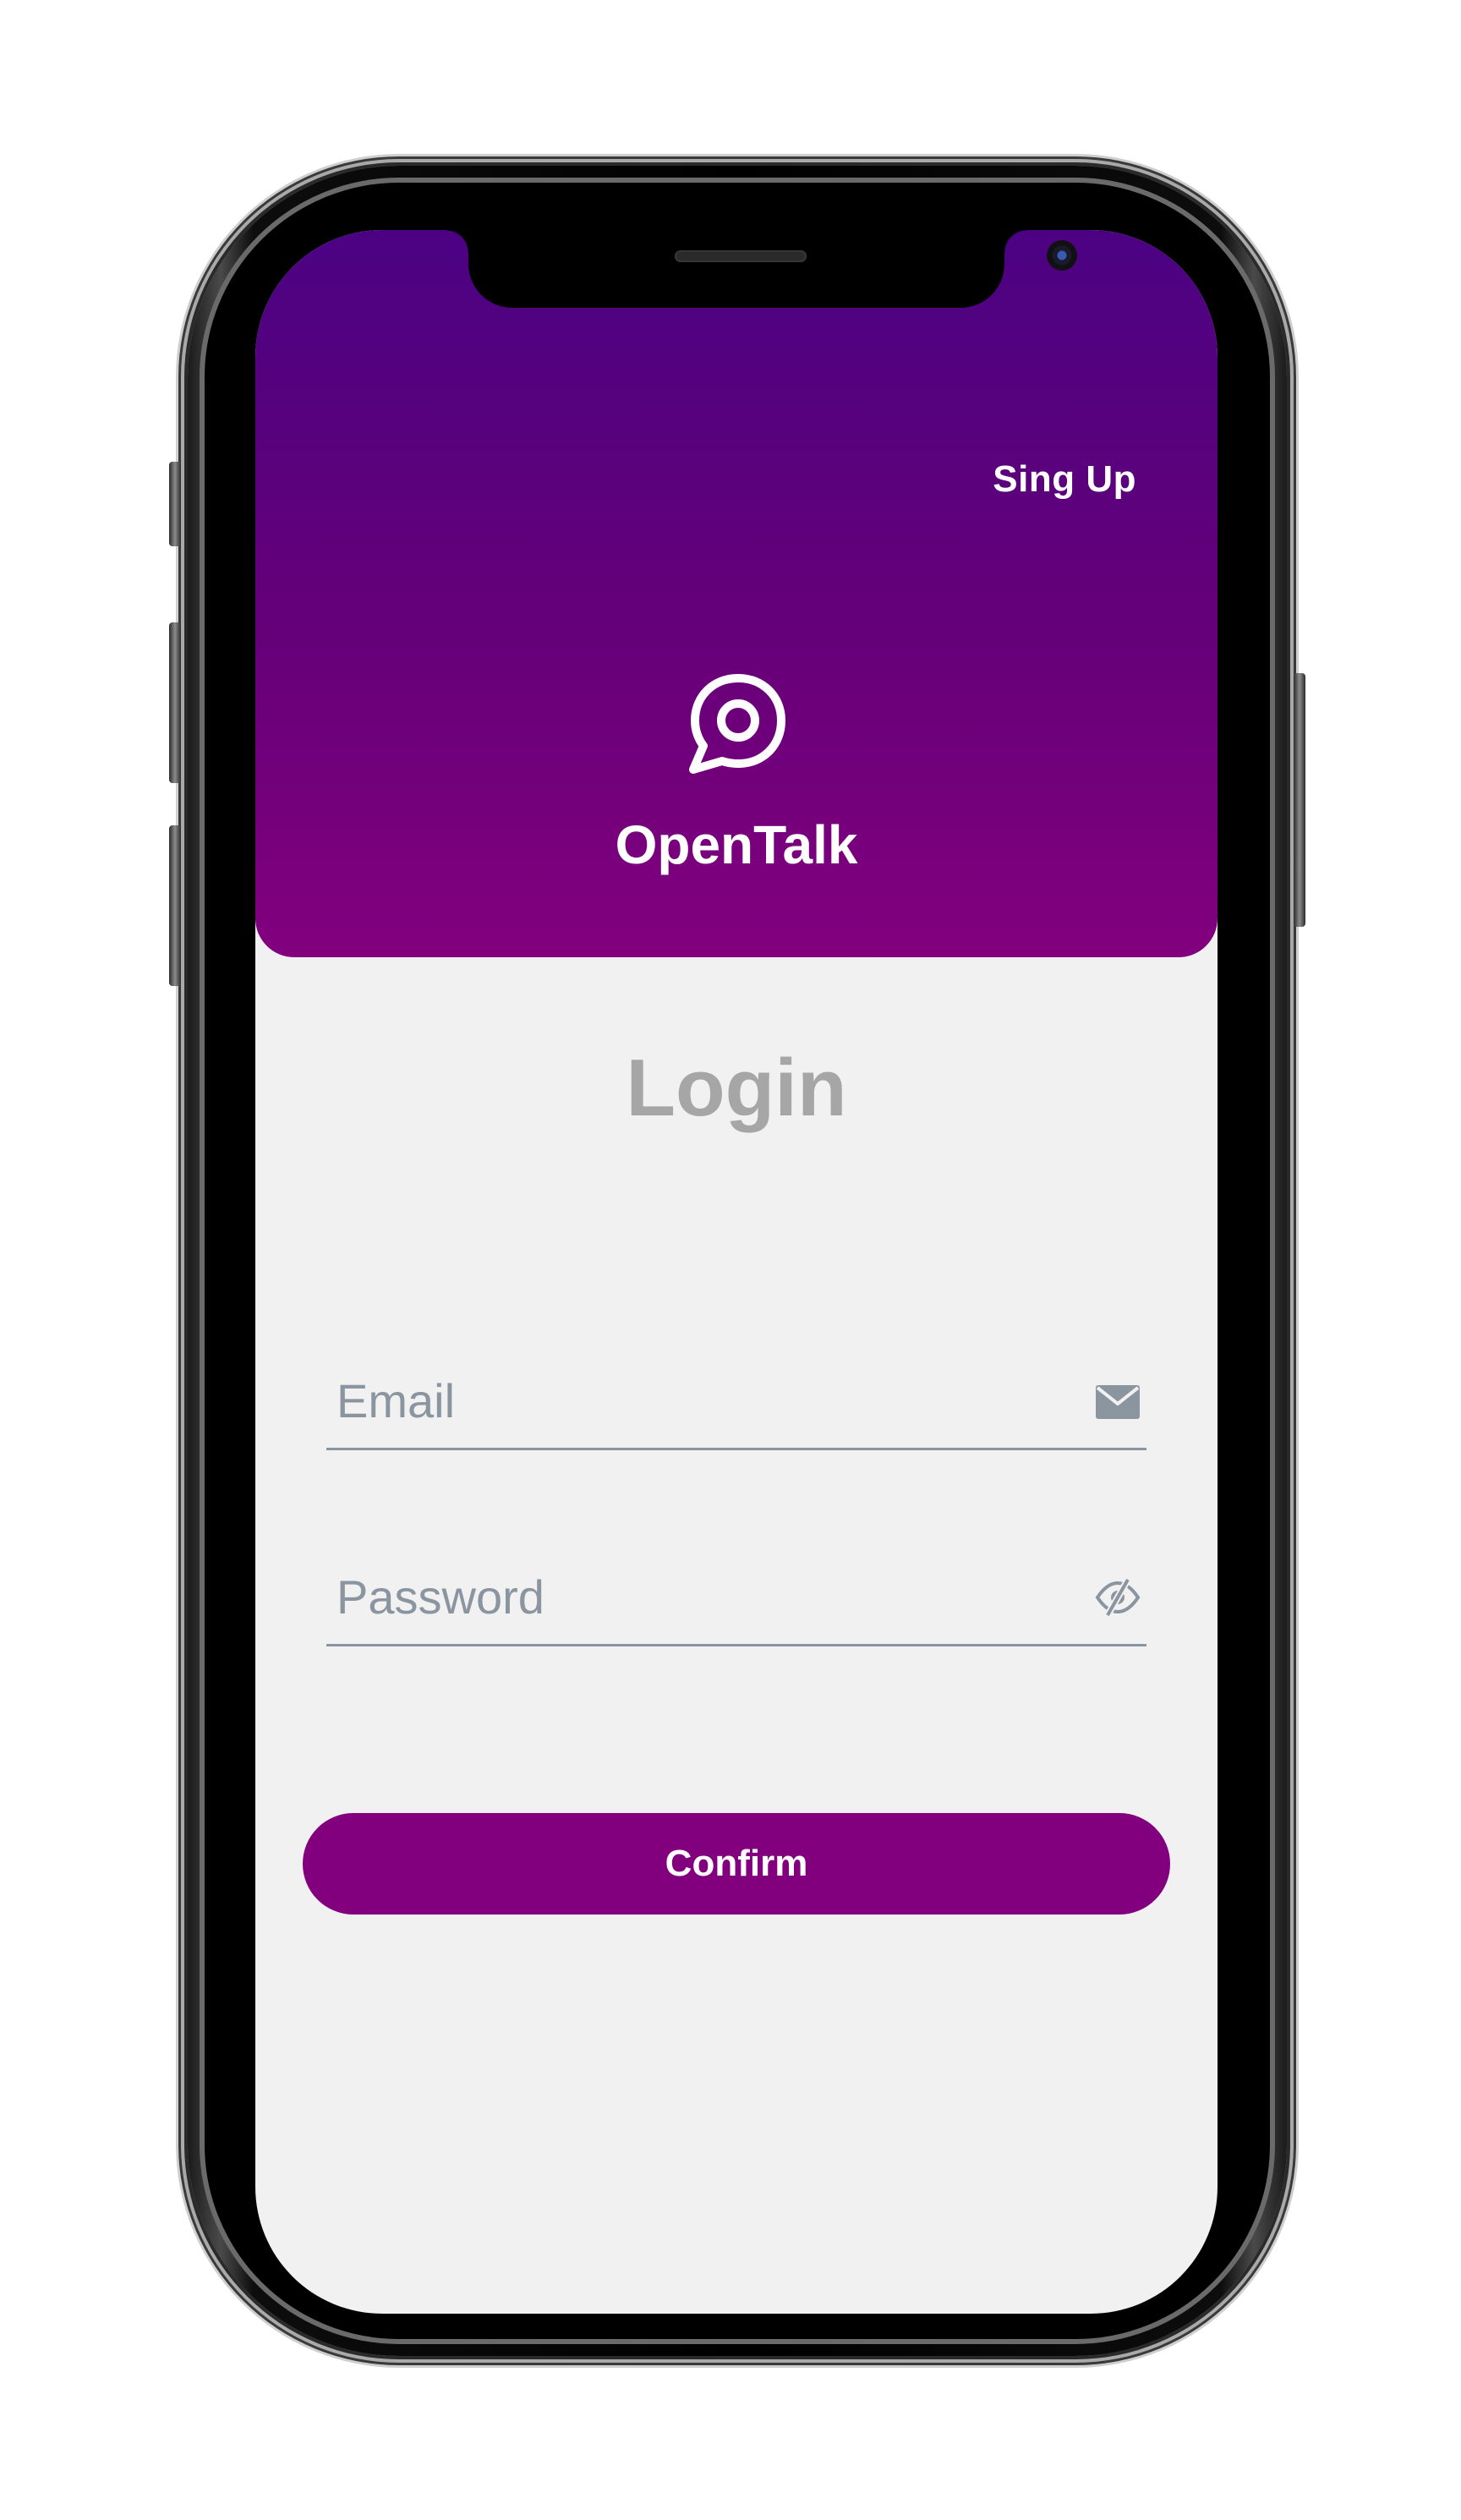 The image size is (1461, 2520). I want to click on volume-up-button, so click(175, 702).